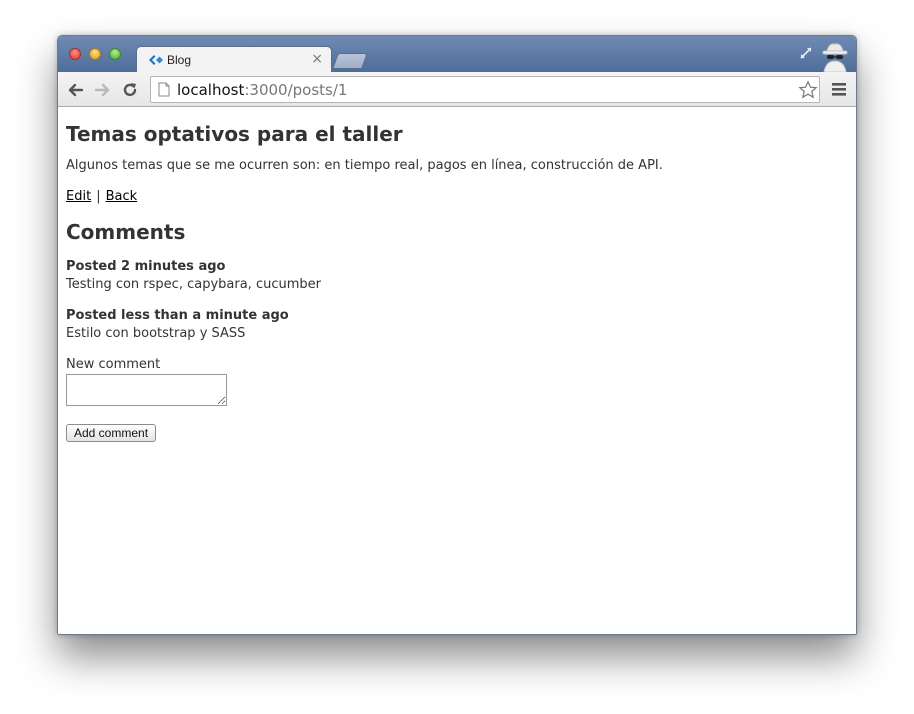 Image resolution: width=914 pixels, height=714 pixels. I want to click on post-title: Temas optativos para el taller, so click(234, 134).